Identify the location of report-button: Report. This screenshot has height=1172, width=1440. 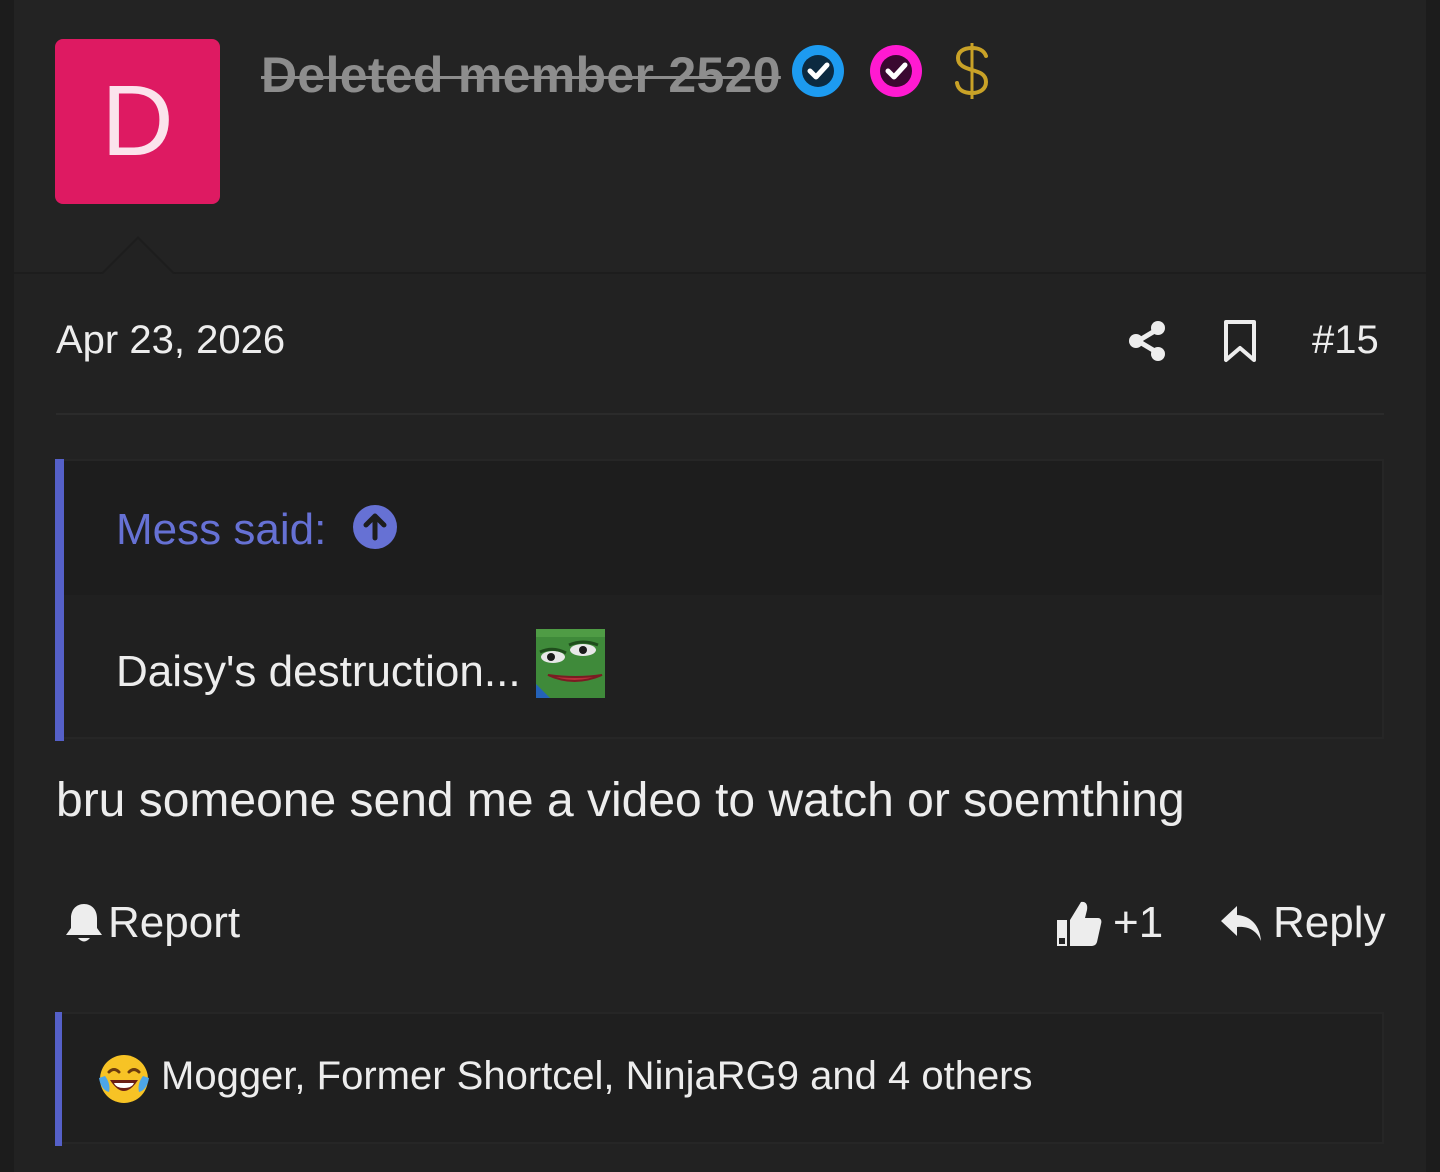
(152, 923).